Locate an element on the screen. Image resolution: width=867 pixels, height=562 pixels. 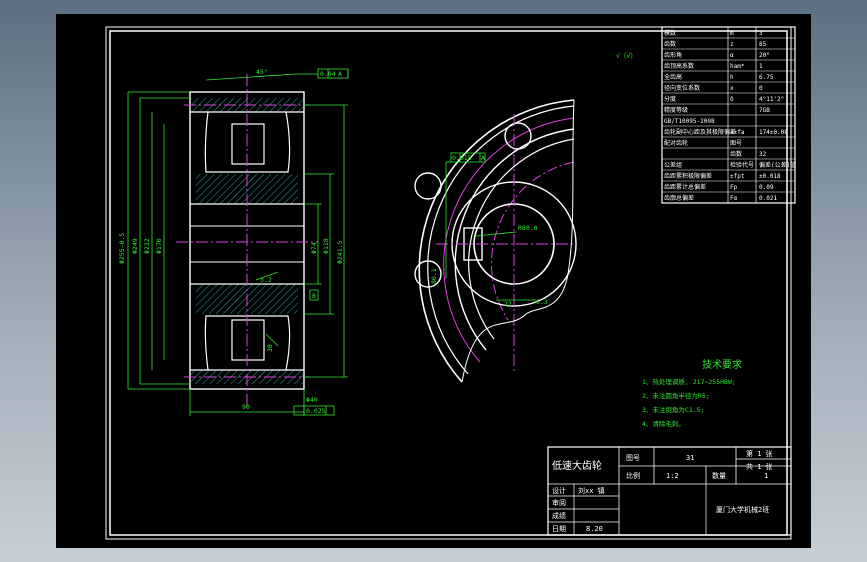
param-cell: 齿顶高系数 is located at coordinates (679, 66).